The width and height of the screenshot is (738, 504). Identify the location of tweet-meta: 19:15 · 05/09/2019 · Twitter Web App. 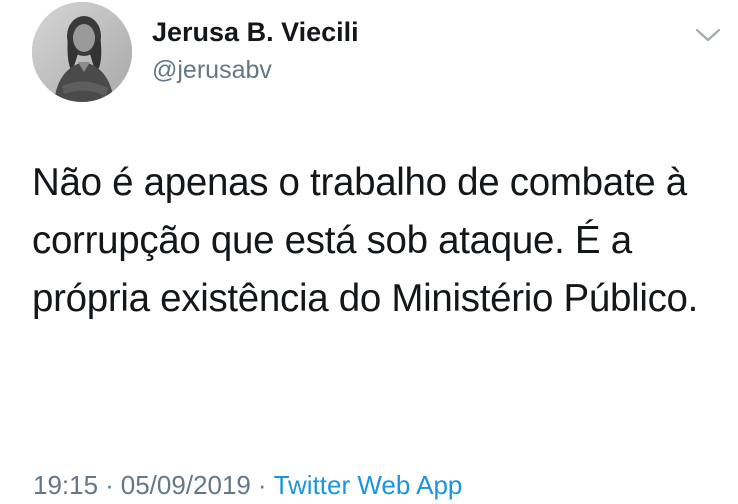
(247, 485).